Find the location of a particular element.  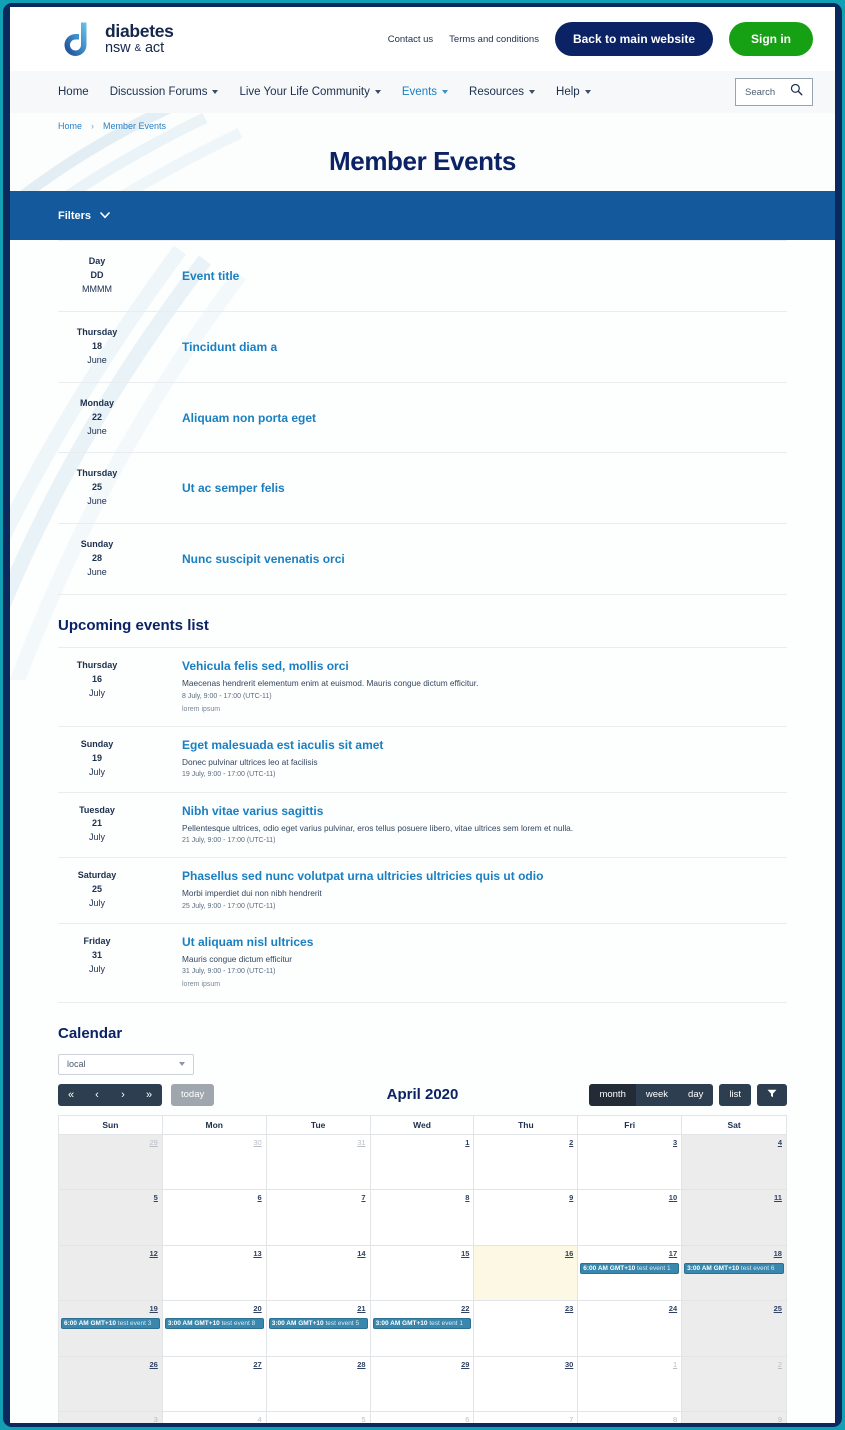

calendar-filter-button is located at coordinates (772, 1094).